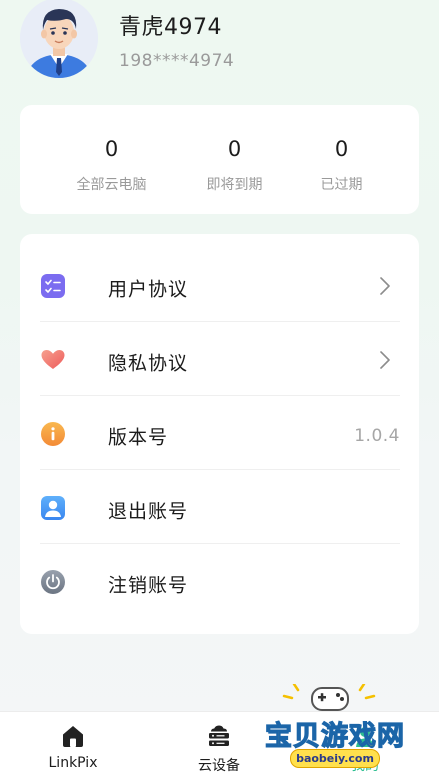 The image size is (439, 781). Describe the element at coordinates (148, 585) in the screenshot. I see `menu-item-label: 注销账号` at that location.